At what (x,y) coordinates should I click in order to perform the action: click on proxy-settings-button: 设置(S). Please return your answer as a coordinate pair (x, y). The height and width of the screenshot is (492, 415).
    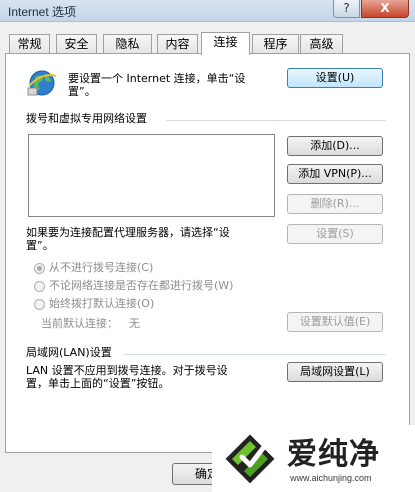
    Looking at the image, I should click on (335, 234).